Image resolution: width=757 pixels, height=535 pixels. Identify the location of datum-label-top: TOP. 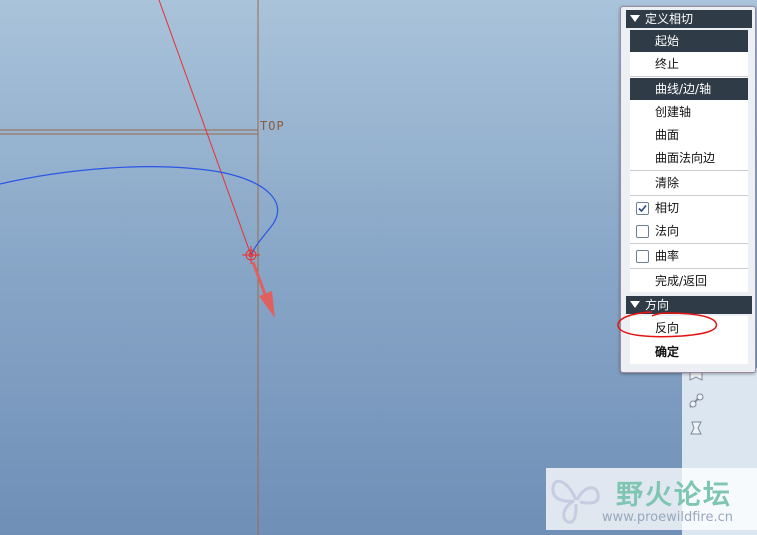
(272, 126).